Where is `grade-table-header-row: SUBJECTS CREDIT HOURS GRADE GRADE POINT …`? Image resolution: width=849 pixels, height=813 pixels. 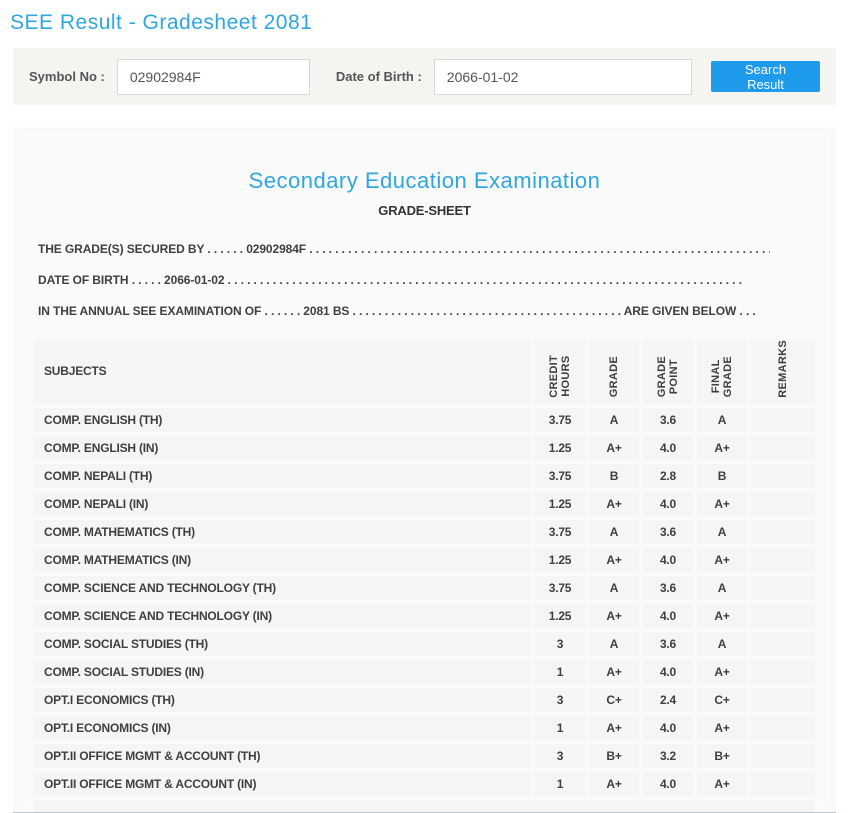
grade-table-header-row: SUBJECTS CREDIT HOURS GRADE GRADE POINT … is located at coordinates (424, 371).